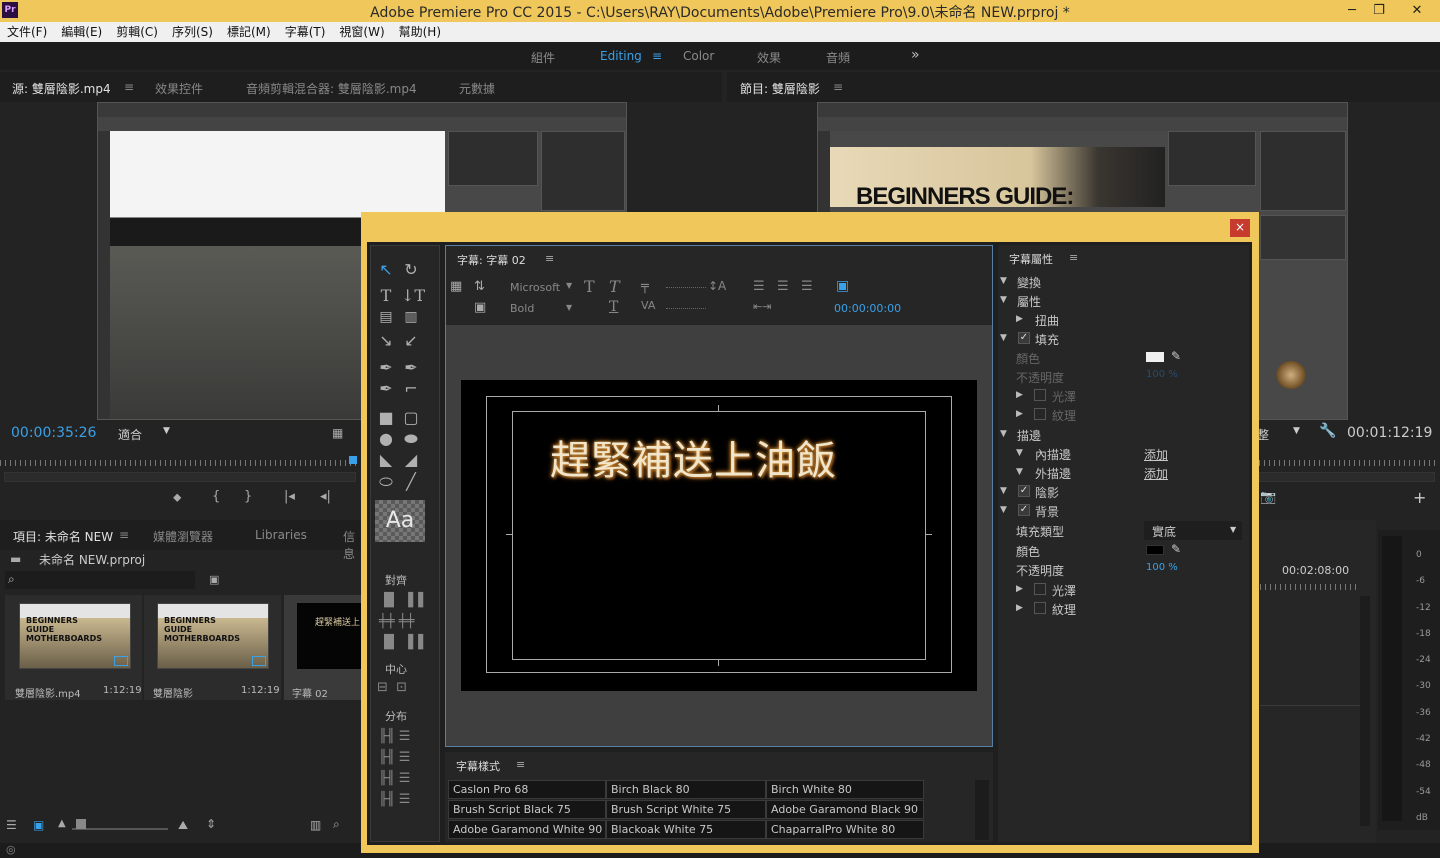 The image size is (1440, 858). Describe the element at coordinates (838, 87) in the screenshot. I see `program-tab-menu-icon: ≡` at that location.